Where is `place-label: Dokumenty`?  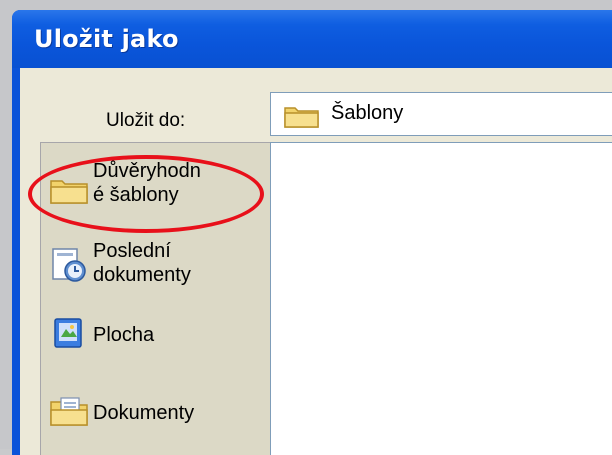
place-label: Dokumenty is located at coordinates (144, 413).